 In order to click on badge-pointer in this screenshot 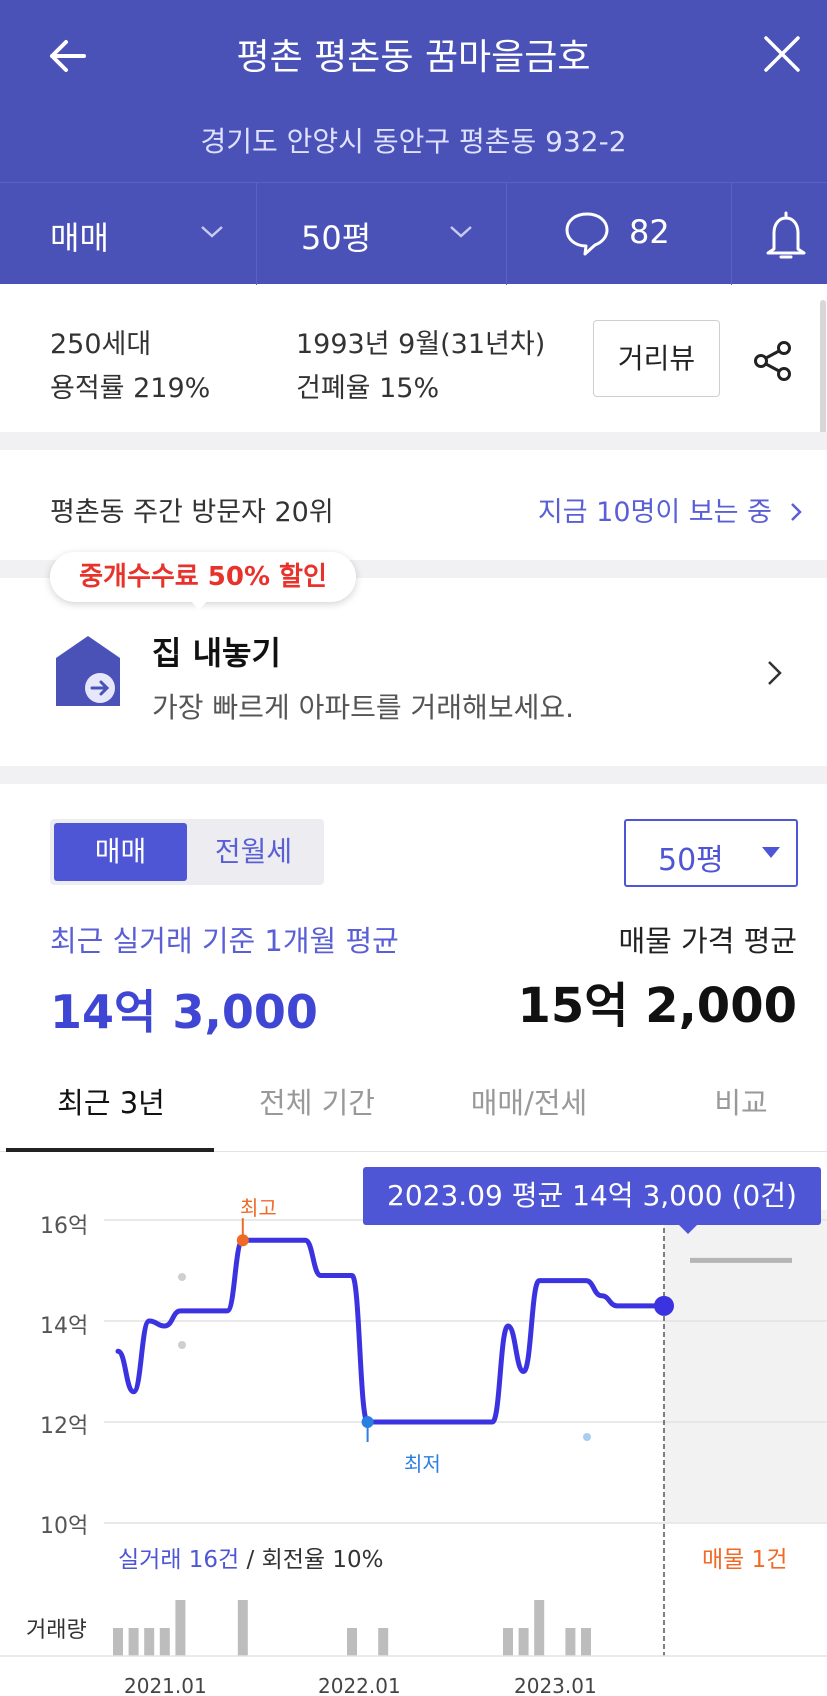, I will do `click(199, 605)`.